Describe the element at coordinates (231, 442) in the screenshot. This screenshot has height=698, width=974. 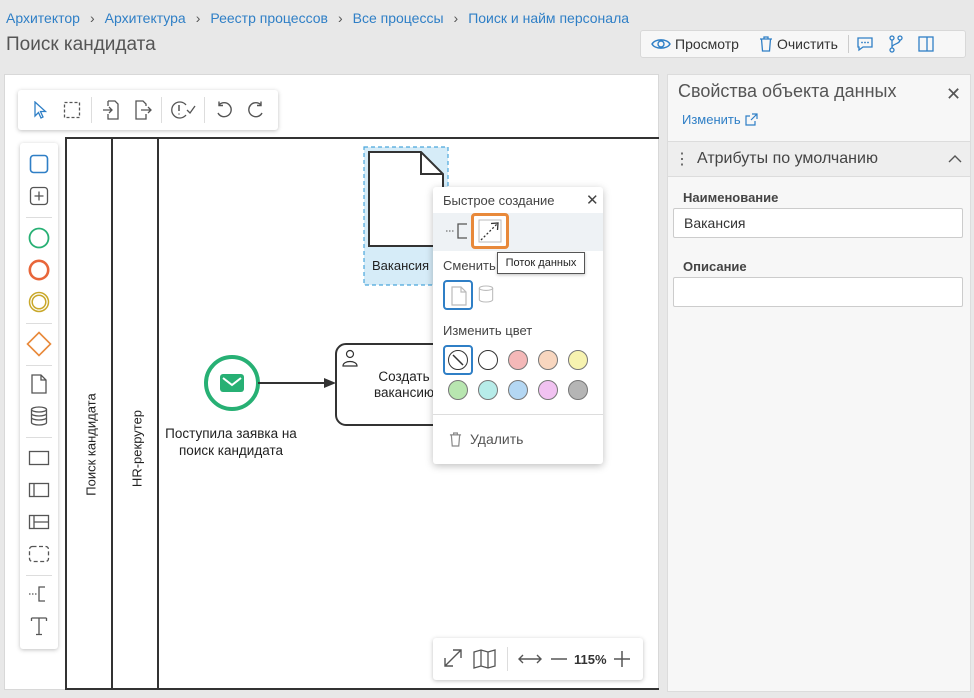
I see `start-event-label: Поступила заявка на поиск кандидата` at that location.